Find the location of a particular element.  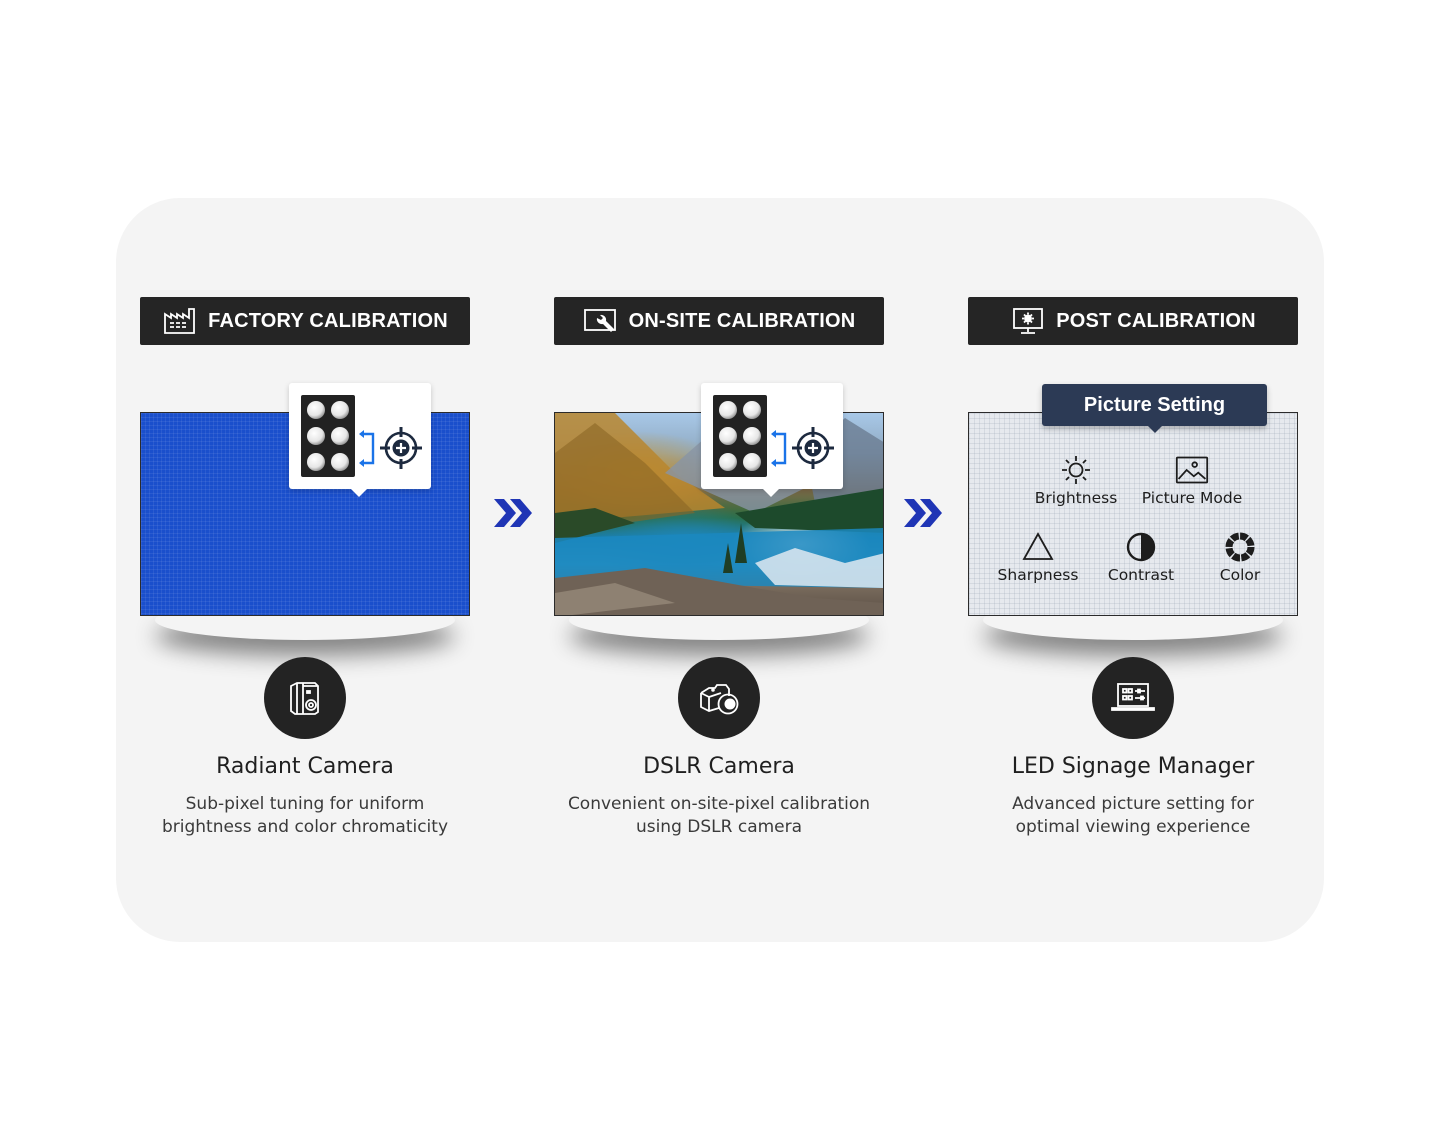

color-wheel-icon is located at coordinates (1240, 547).